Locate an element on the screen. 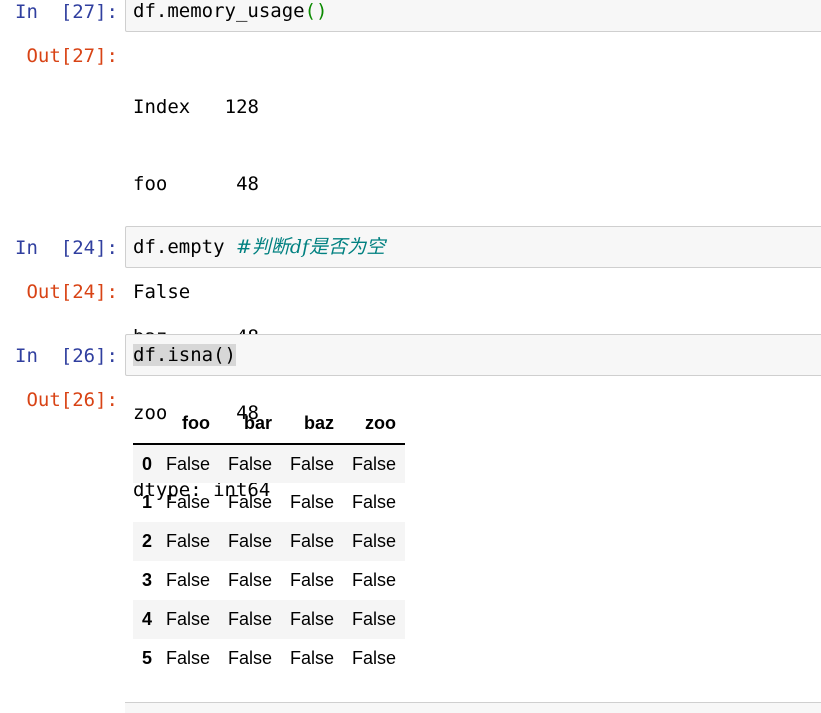 This screenshot has height=713, width=821. series-value: 48 is located at coordinates (247, 183).